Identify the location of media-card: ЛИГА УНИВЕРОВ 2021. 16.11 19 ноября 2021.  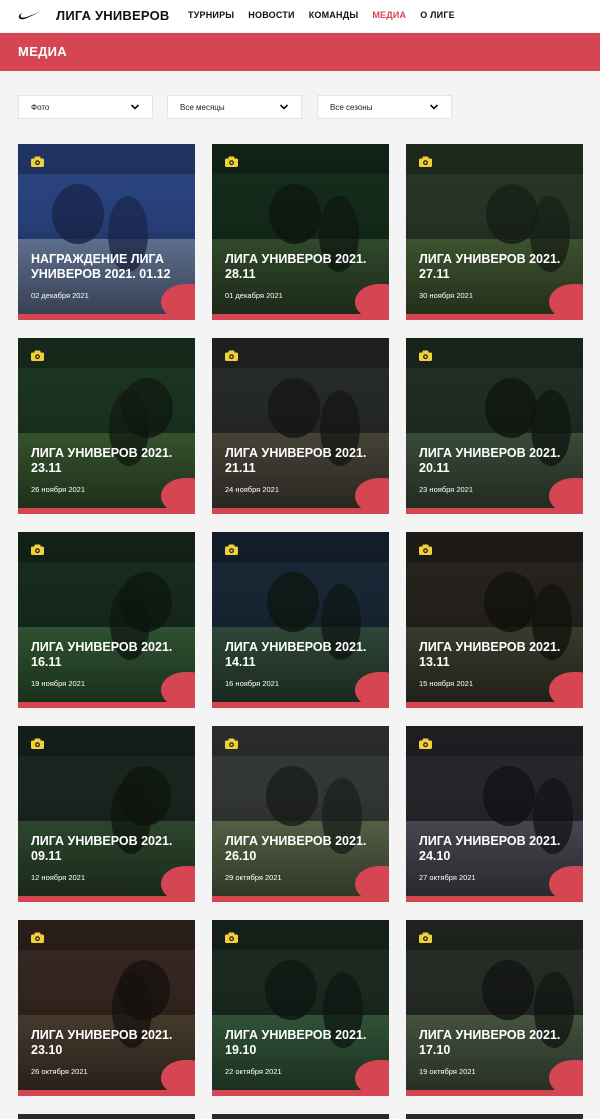
(106, 620).